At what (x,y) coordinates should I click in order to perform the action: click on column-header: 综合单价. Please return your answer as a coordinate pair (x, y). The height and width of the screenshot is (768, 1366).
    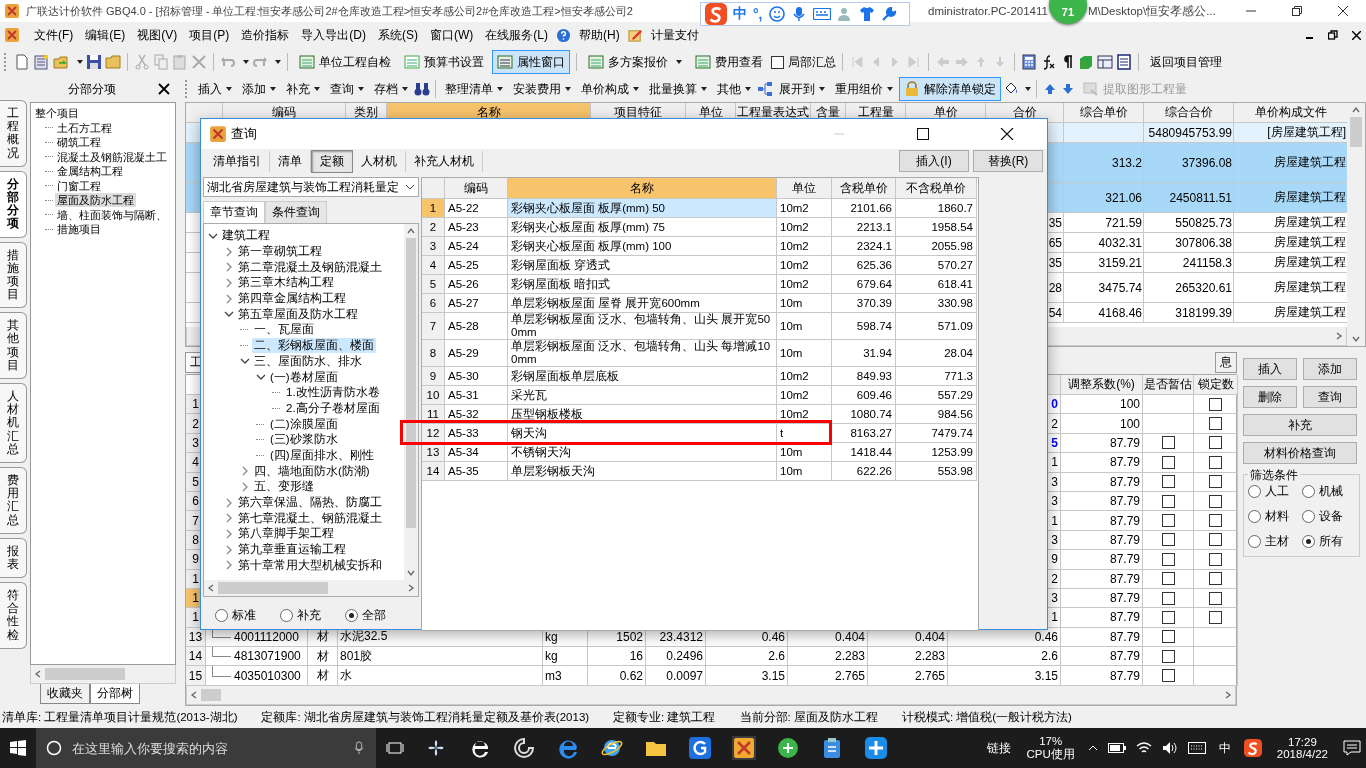
    Looking at the image, I should click on (1104, 113).